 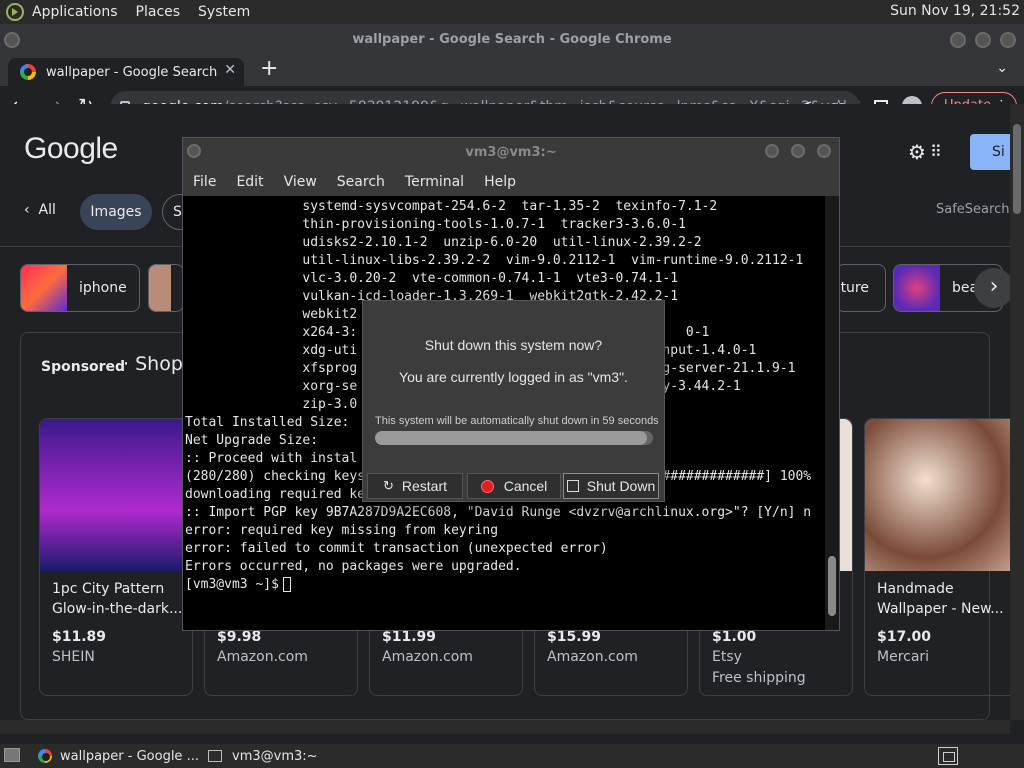 I want to click on product-price: $11.99, so click(x=409, y=637).